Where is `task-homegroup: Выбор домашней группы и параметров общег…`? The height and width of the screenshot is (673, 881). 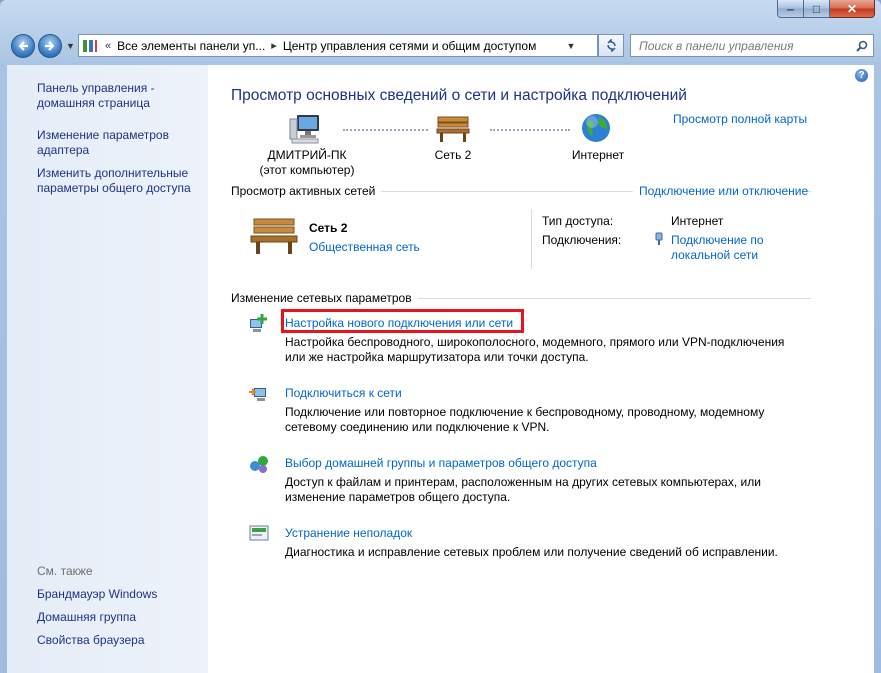
task-homegroup: Выбор домашней группы и параметров общег… is located at coordinates (528, 479).